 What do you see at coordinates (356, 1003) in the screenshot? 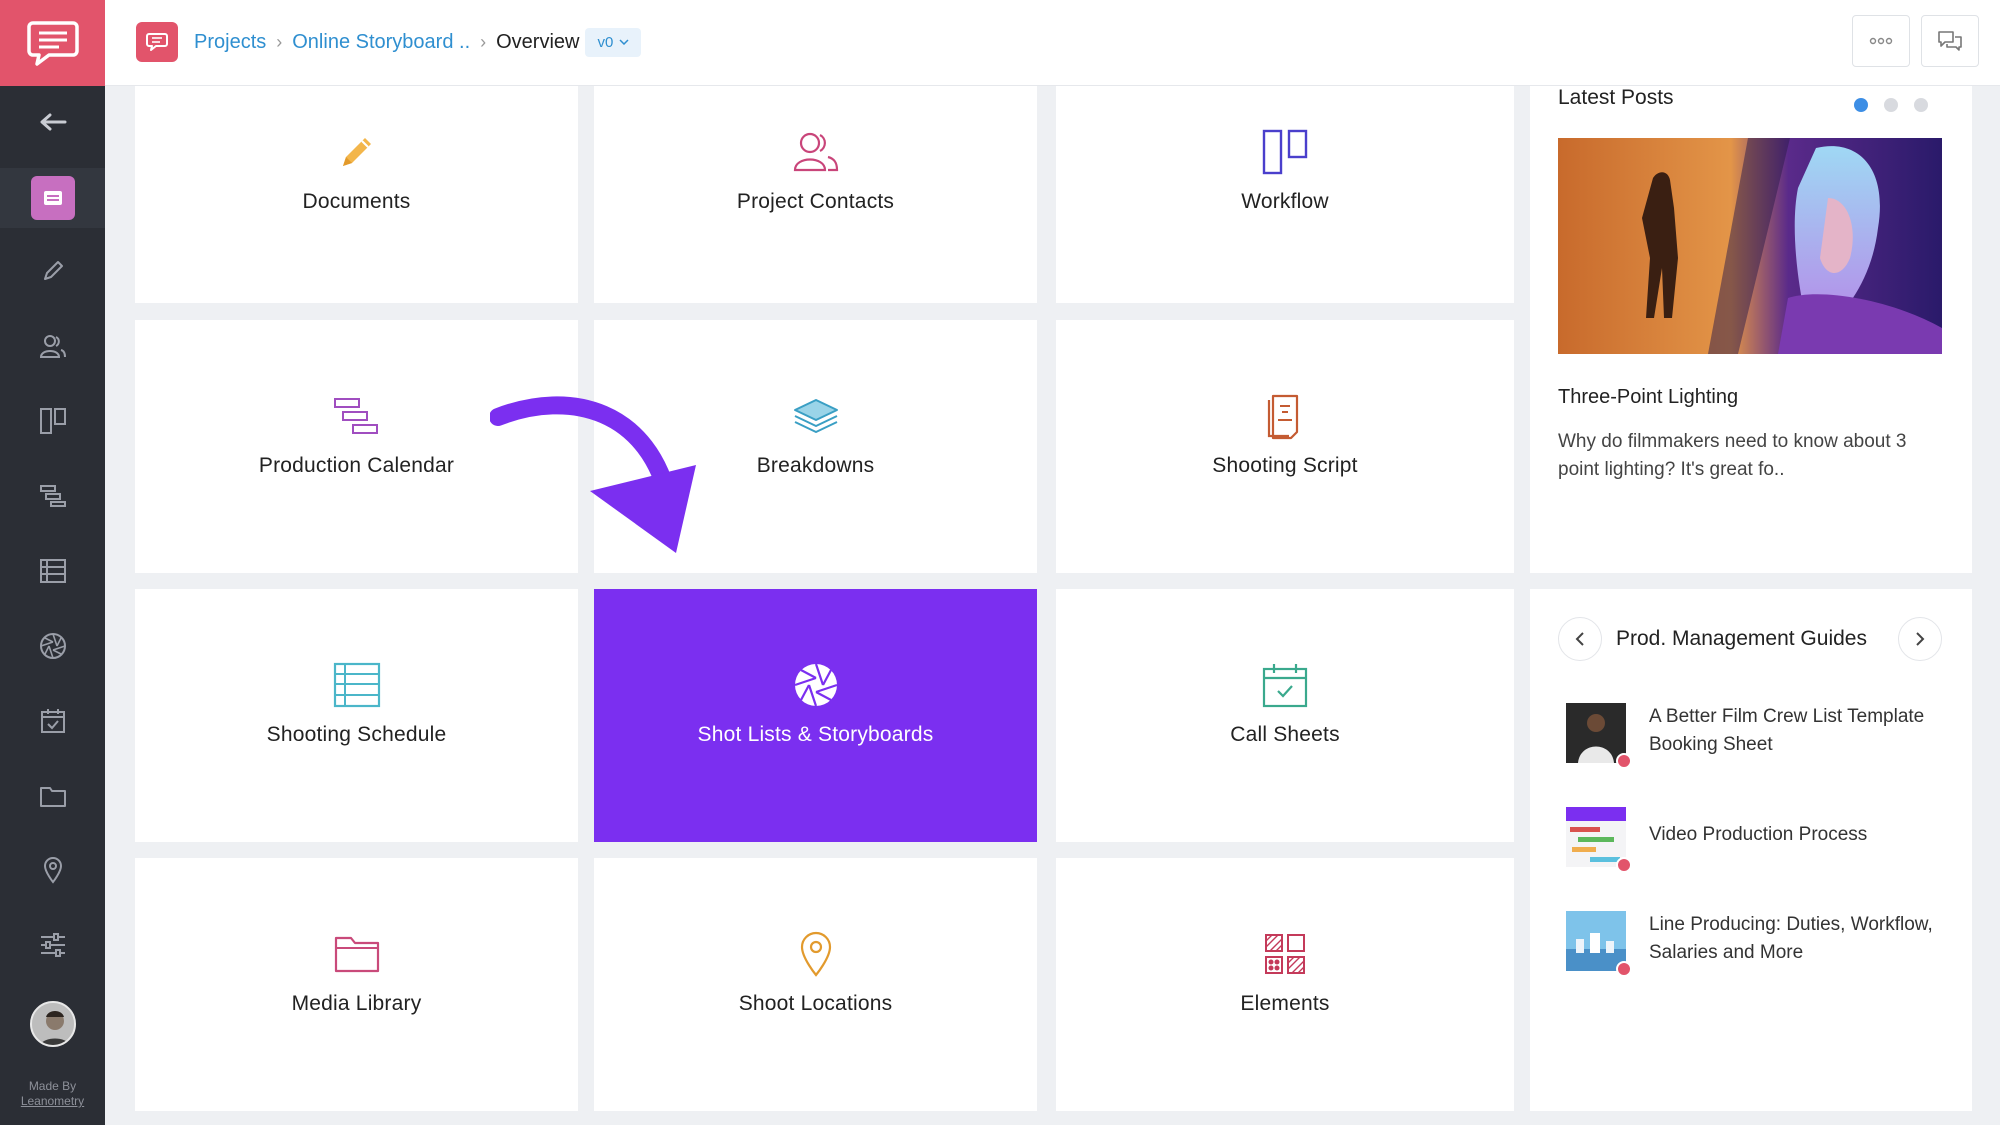
I see `card-label: Media Library` at bounding box center [356, 1003].